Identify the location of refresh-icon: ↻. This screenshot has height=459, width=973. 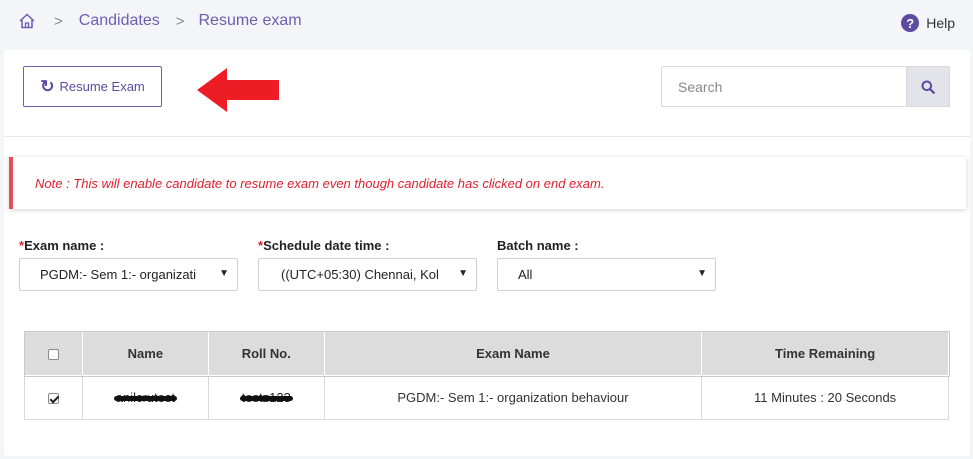
(47, 86).